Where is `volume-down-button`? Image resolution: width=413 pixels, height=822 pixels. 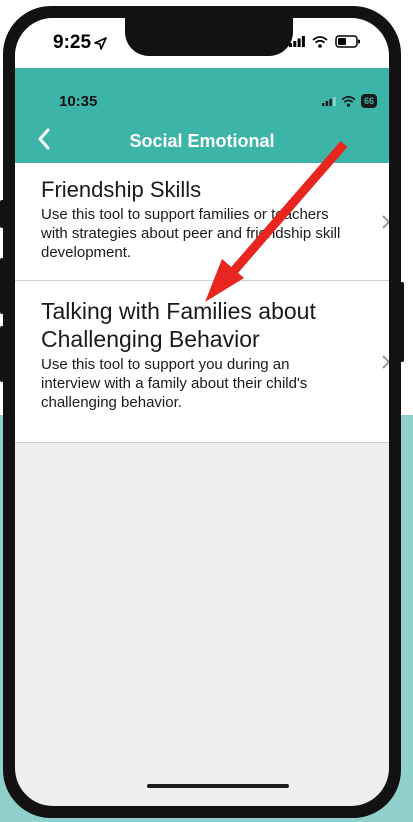 volume-down-button is located at coordinates (2, 354).